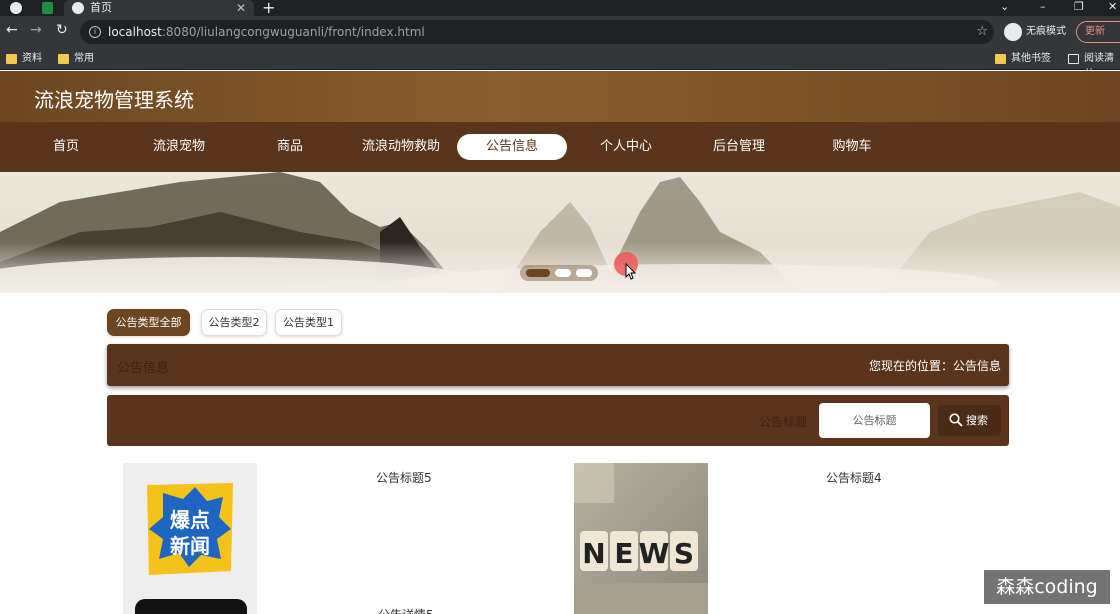  What do you see at coordinates (101, 7) in the screenshot?
I see `tab-title: 首页` at bounding box center [101, 7].